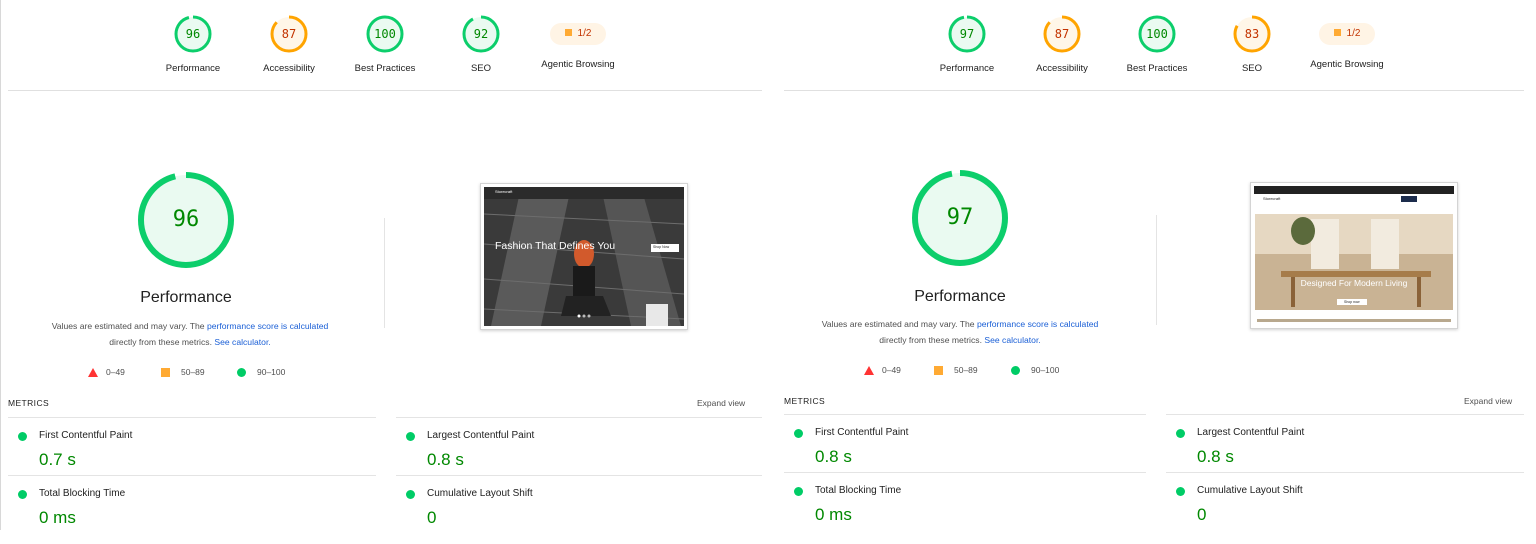 Image resolution: width=1536 pixels, height=544 pixels. Describe the element at coordinates (193, 34) in the screenshot. I see `gauge-score: 96` at that location.